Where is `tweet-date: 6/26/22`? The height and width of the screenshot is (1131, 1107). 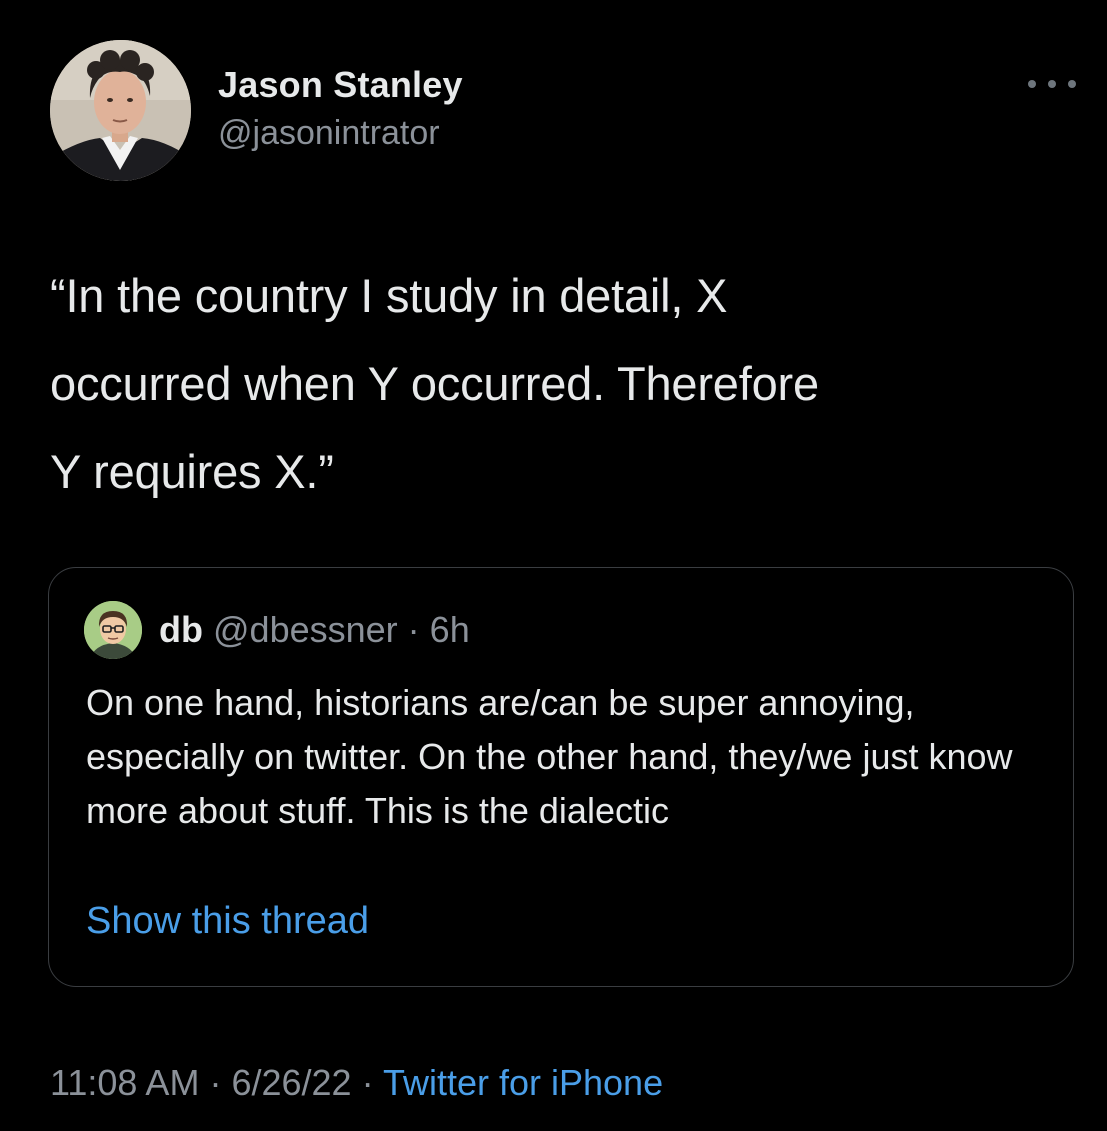
tweet-date: 6/26/22 is located at coordinates (291, 1082).